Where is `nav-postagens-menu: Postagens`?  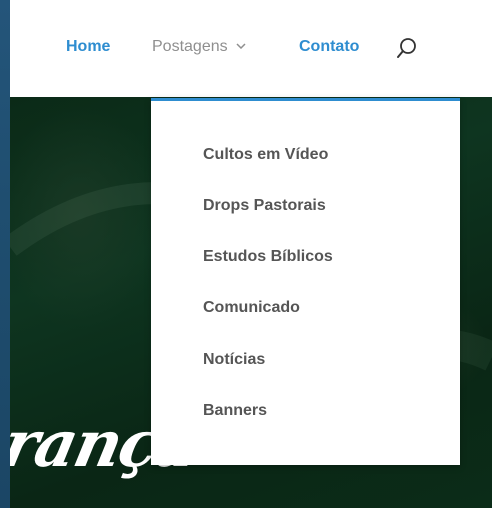 nav-postagens-menu: Postagens is located at coordinates (199, 47).